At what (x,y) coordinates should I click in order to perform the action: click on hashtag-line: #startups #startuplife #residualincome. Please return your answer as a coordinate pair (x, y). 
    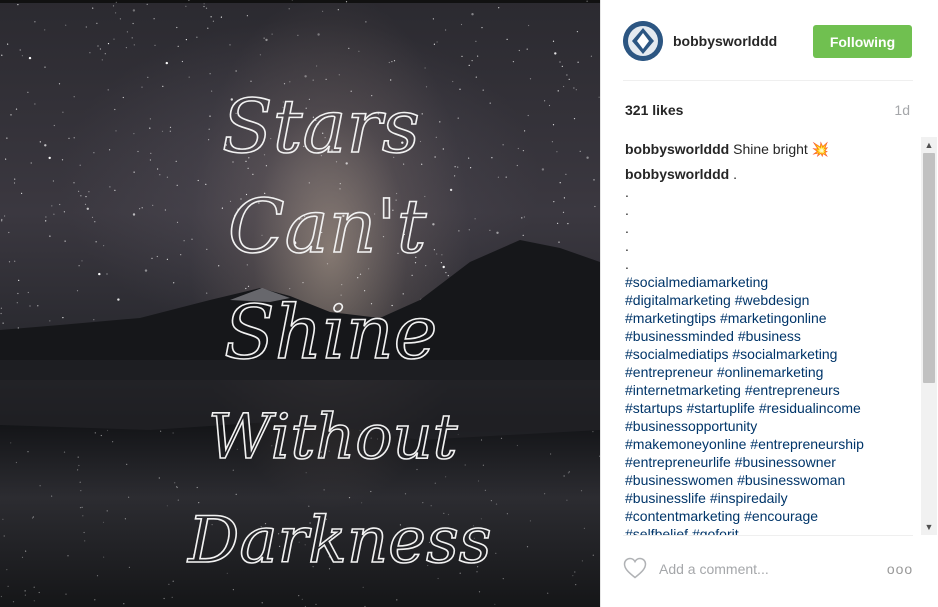
    Looking at the image, I should click on (773, 408).